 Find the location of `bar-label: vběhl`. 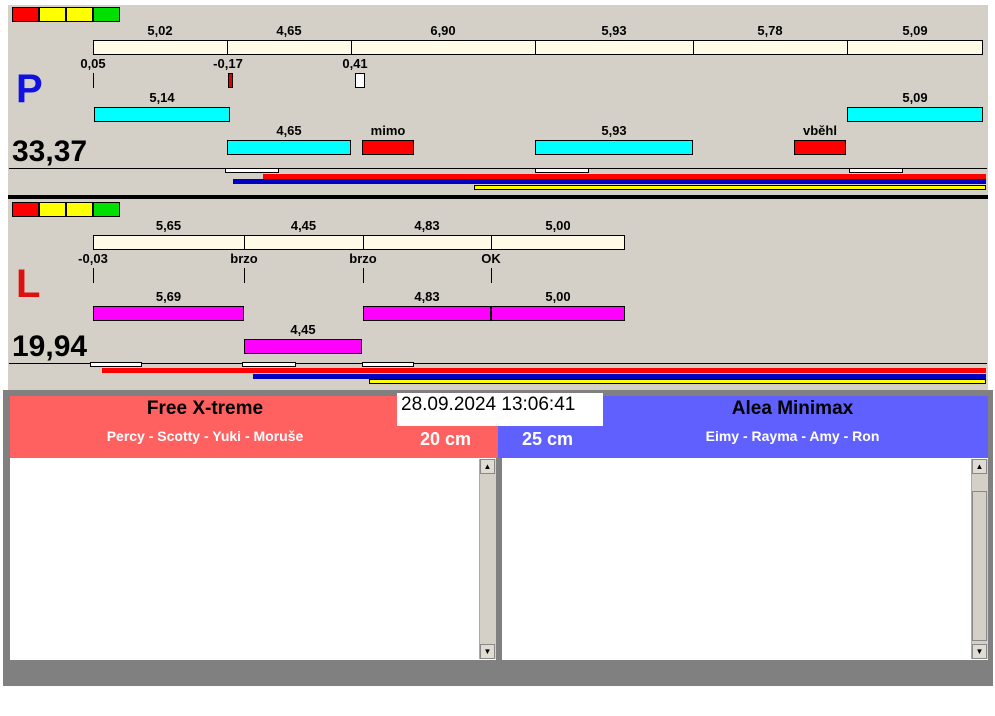

bar-label: vběhl is located at coordinates (820, 130).